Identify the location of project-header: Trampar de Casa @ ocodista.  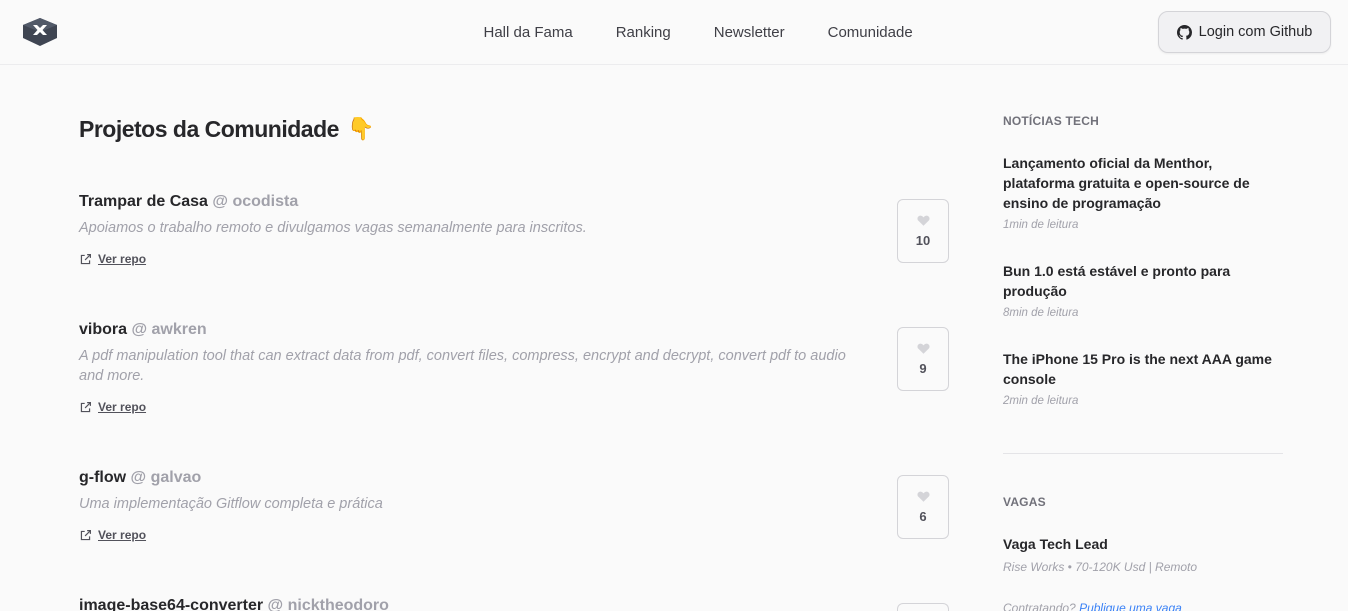
(514, 202).